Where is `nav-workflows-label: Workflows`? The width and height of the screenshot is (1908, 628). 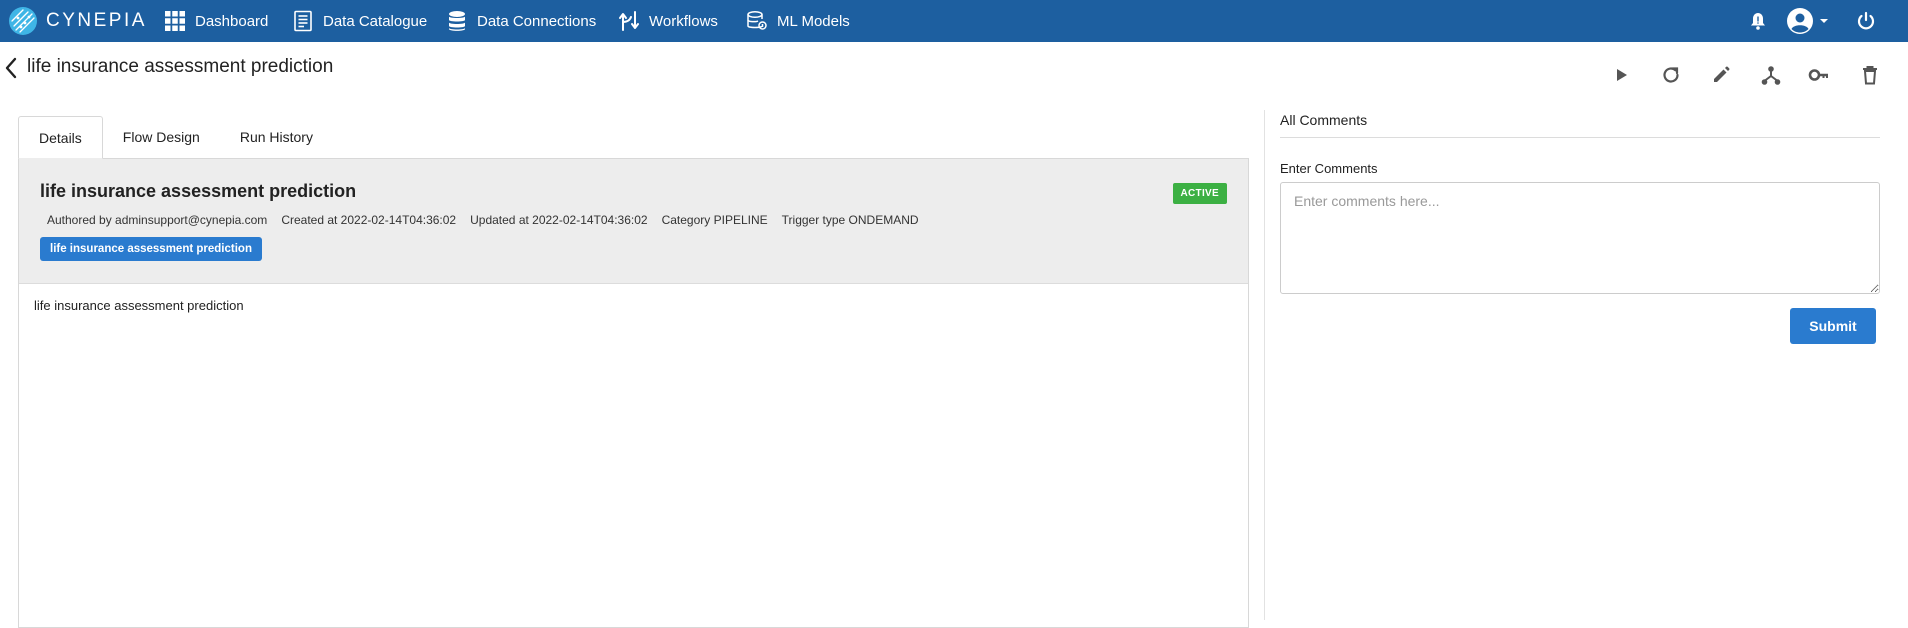
nav-workflows-label: Workflows is located at coordinates (683, 21).